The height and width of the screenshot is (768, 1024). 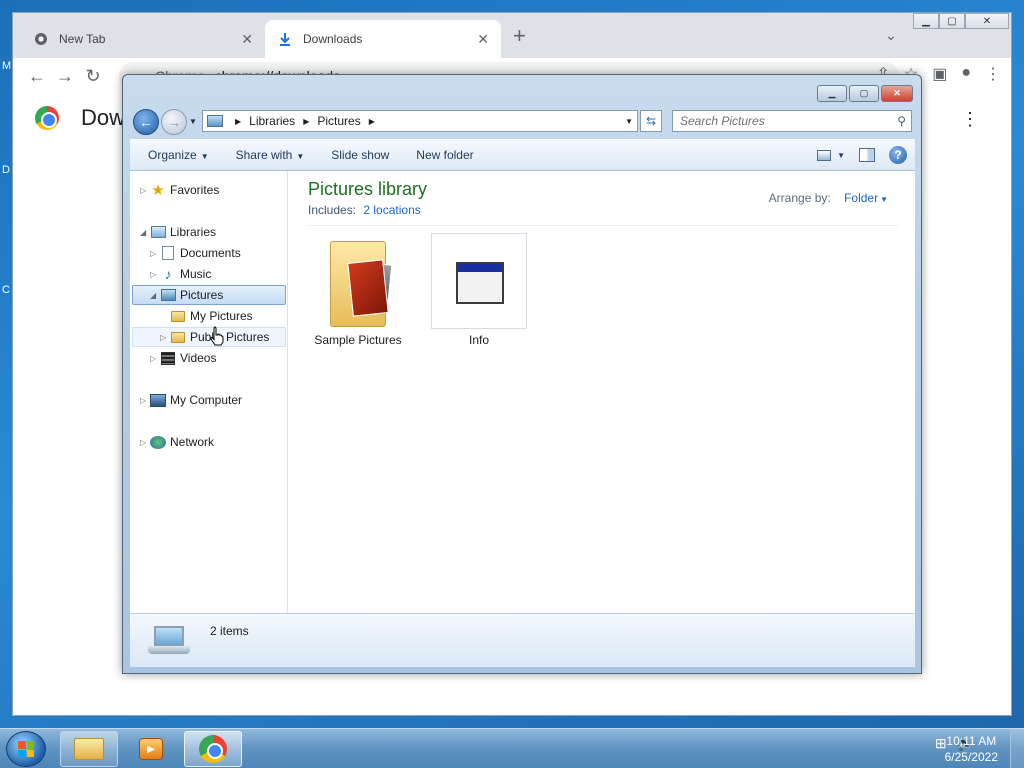 I want to click on download-icon, so click(x=285, y=39).